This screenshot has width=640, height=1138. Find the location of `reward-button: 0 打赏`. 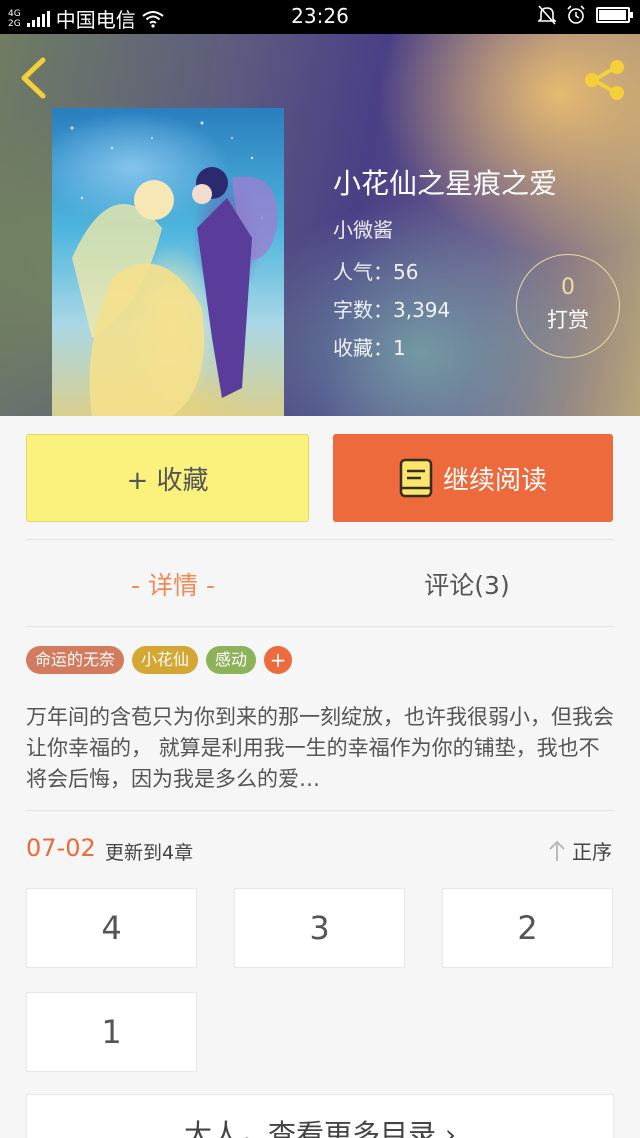

reward-button: 0 打赏 is located at coordinates (568, 306).